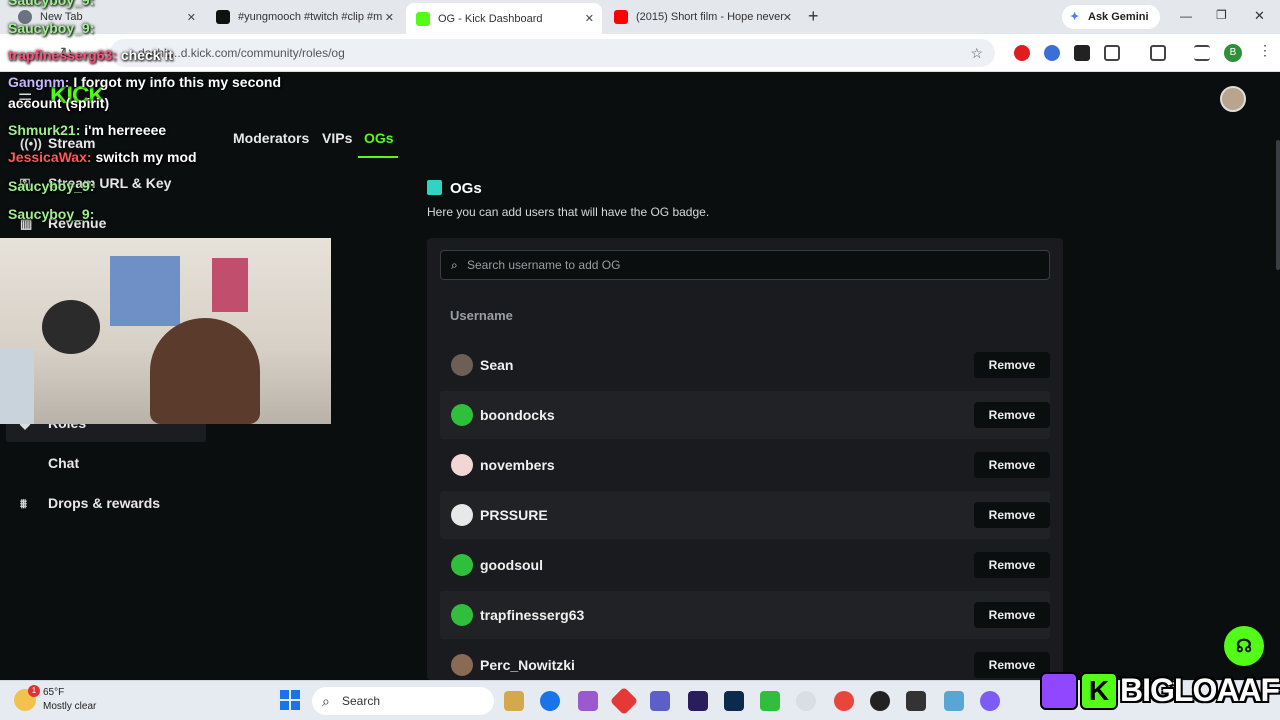 This screenshot has width=1280, height=720. Describe the element at coordinates (1022, 53) in the screenshot. I see `opera-extension-icon` at that location.